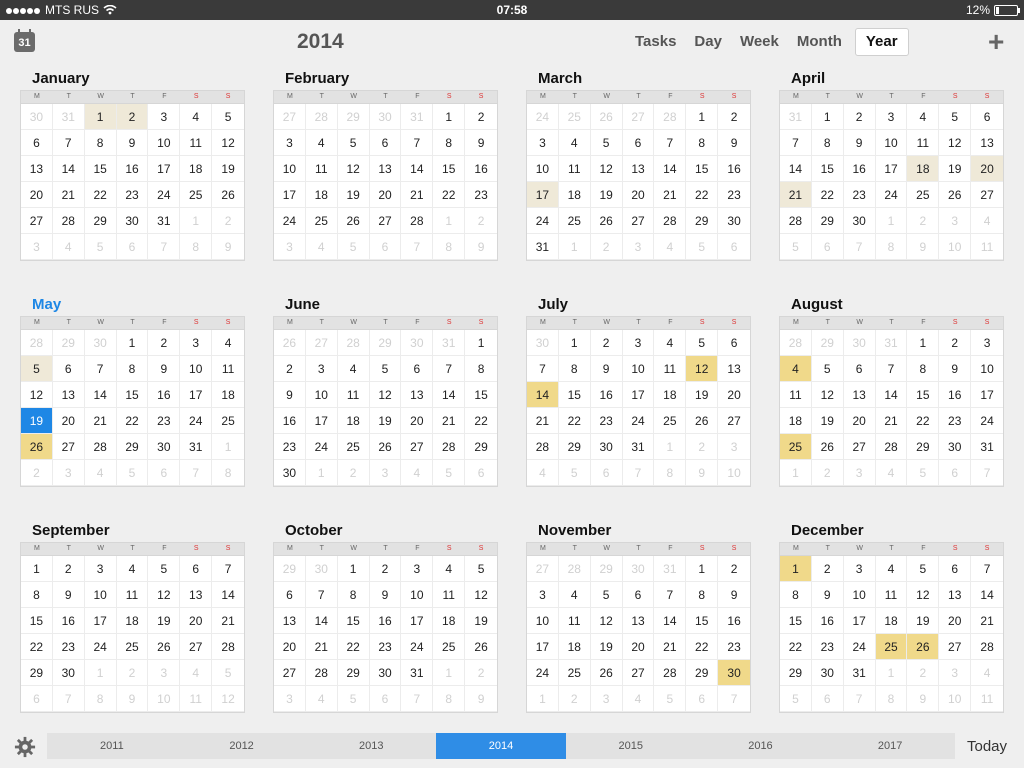  I want to click on year-2012: 2012, so click(242, 746).